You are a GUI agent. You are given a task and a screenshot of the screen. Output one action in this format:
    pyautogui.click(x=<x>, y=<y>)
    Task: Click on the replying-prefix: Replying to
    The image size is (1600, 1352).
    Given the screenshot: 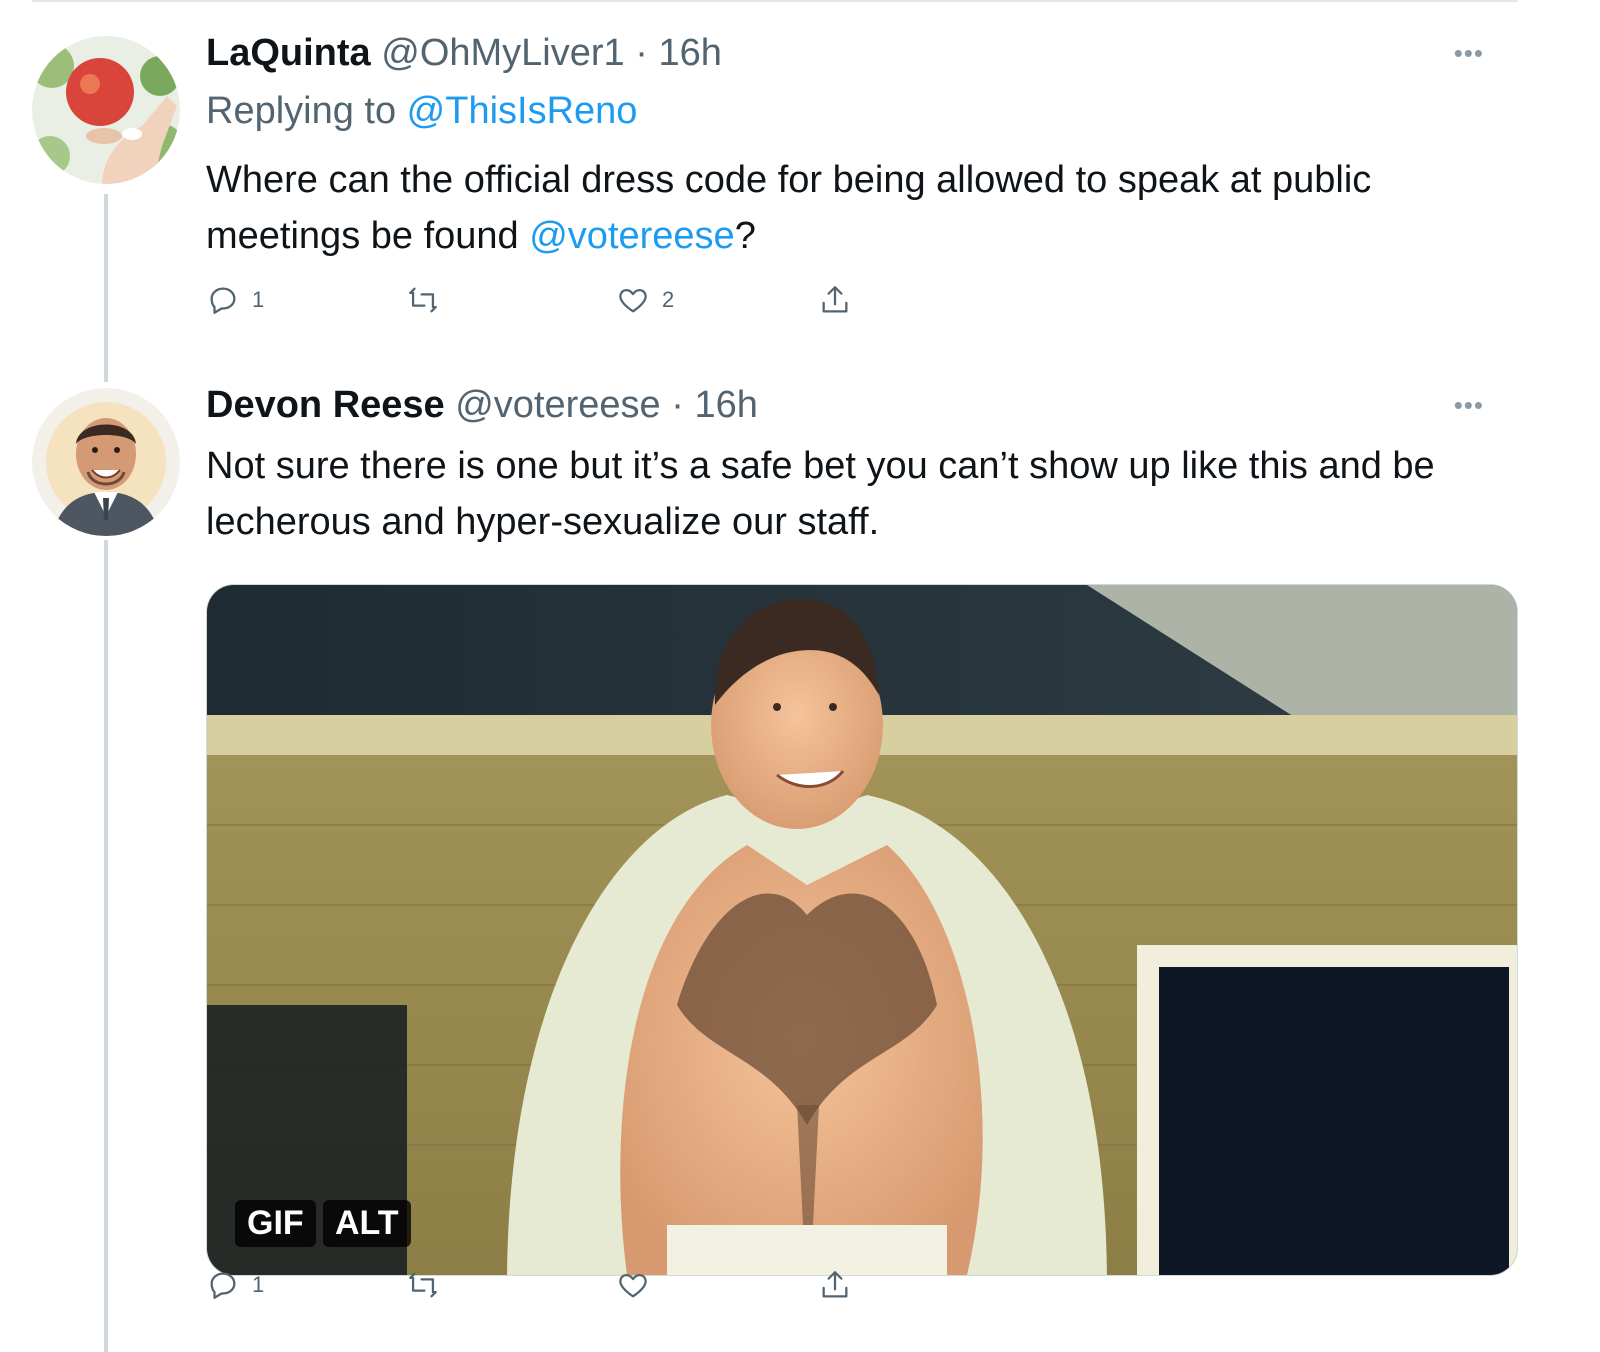 What is the action you would take?
    pyautogui.click(x=306, y=111)
    